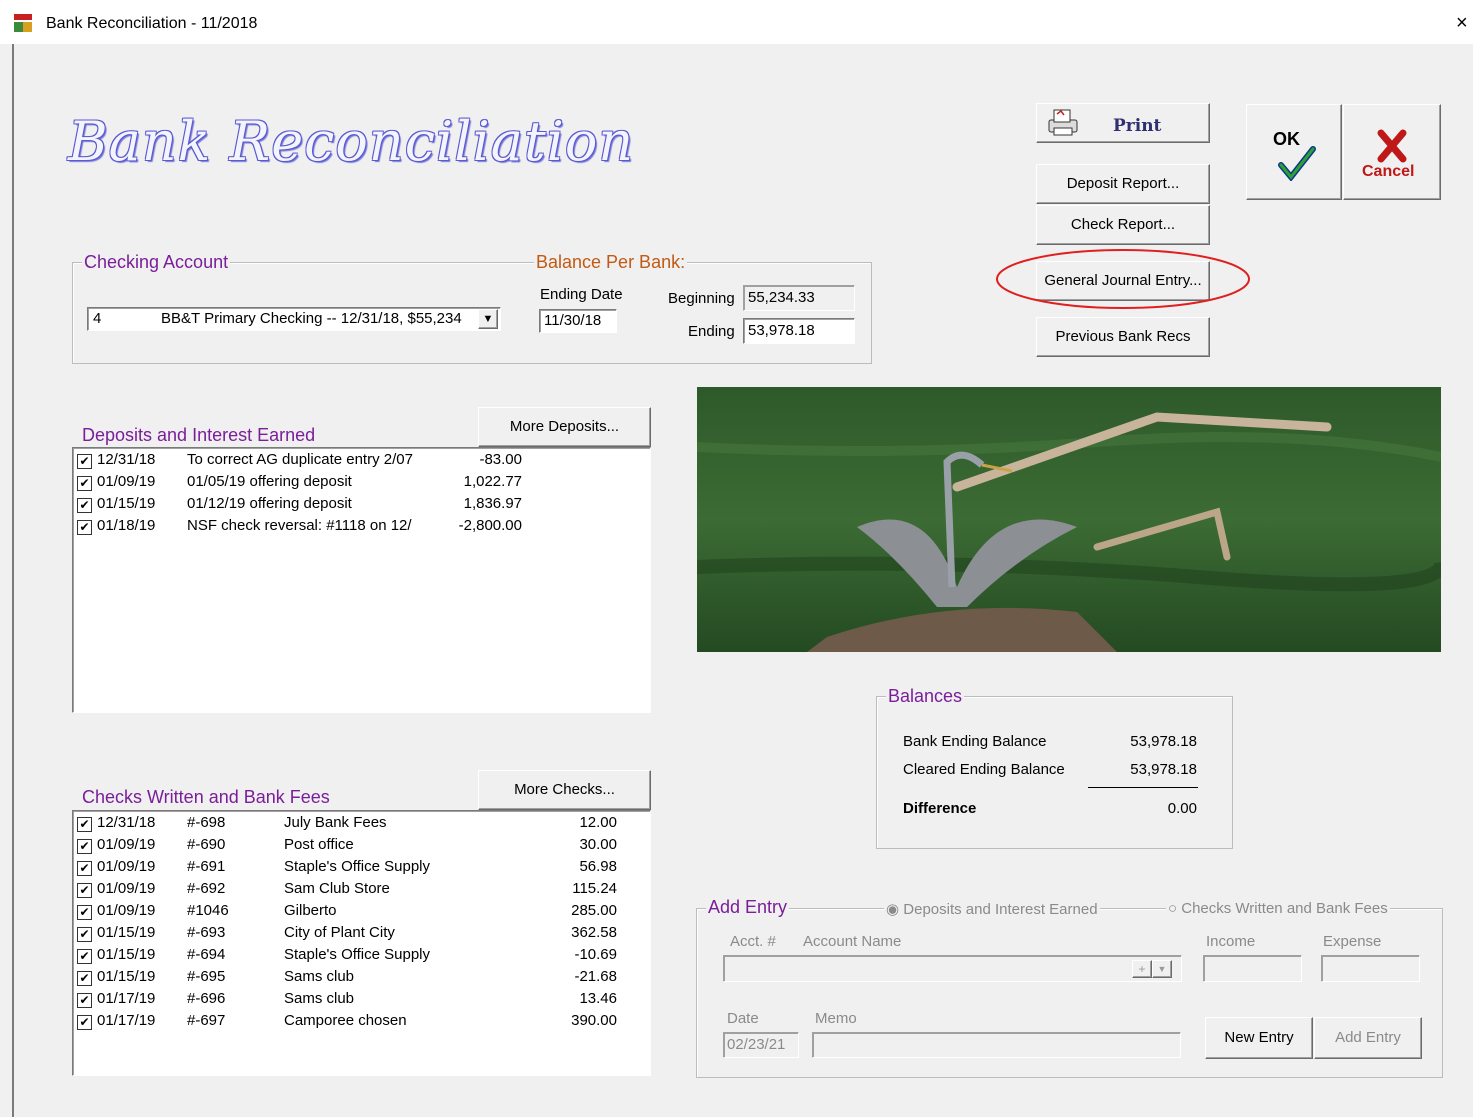 The image size is (1473, 1117). What do you see at coordinates (1123, 279) in the screenshot?
I see `highlight-circle` at bounding box center [1123, 279].